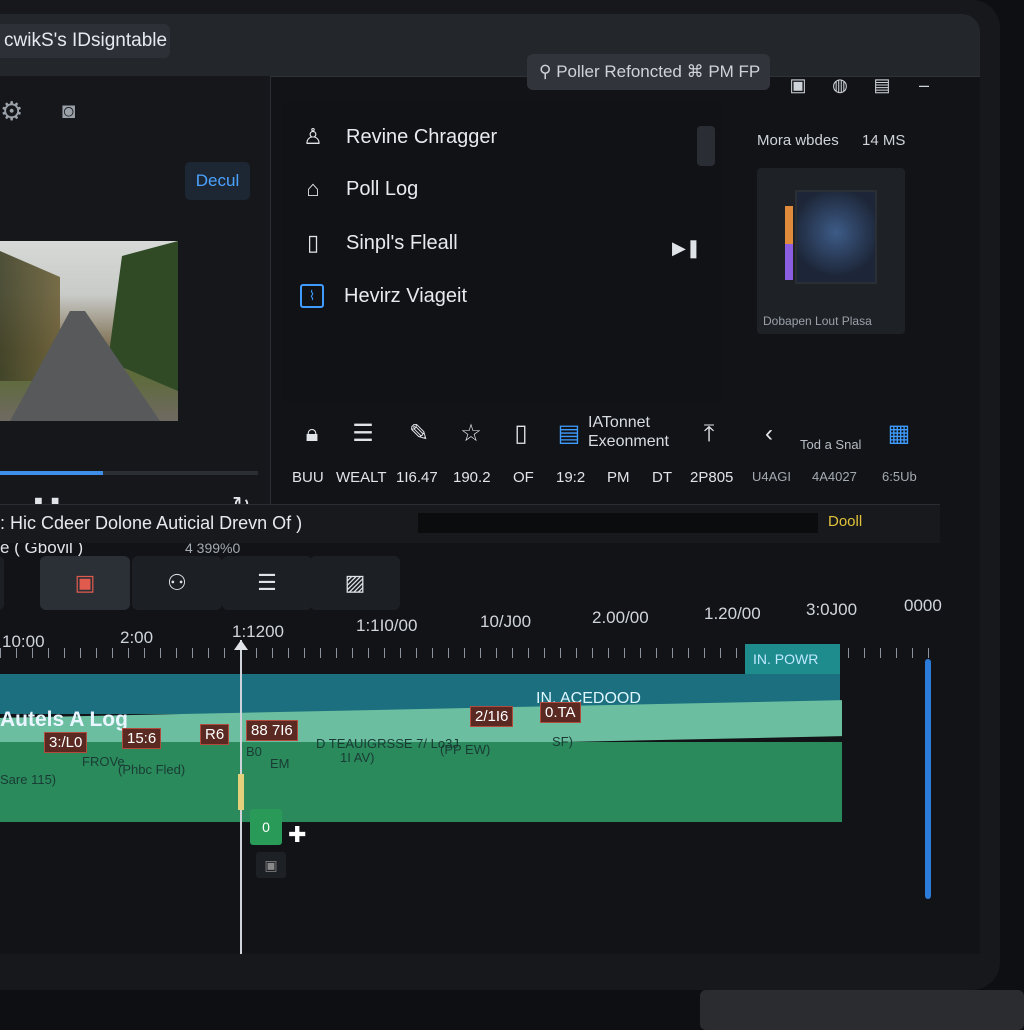  Describe the element at coordinates (658, 71) in the screenshot. I see `user-label: Poller Refoncted ⌘ PM FP` at that location.